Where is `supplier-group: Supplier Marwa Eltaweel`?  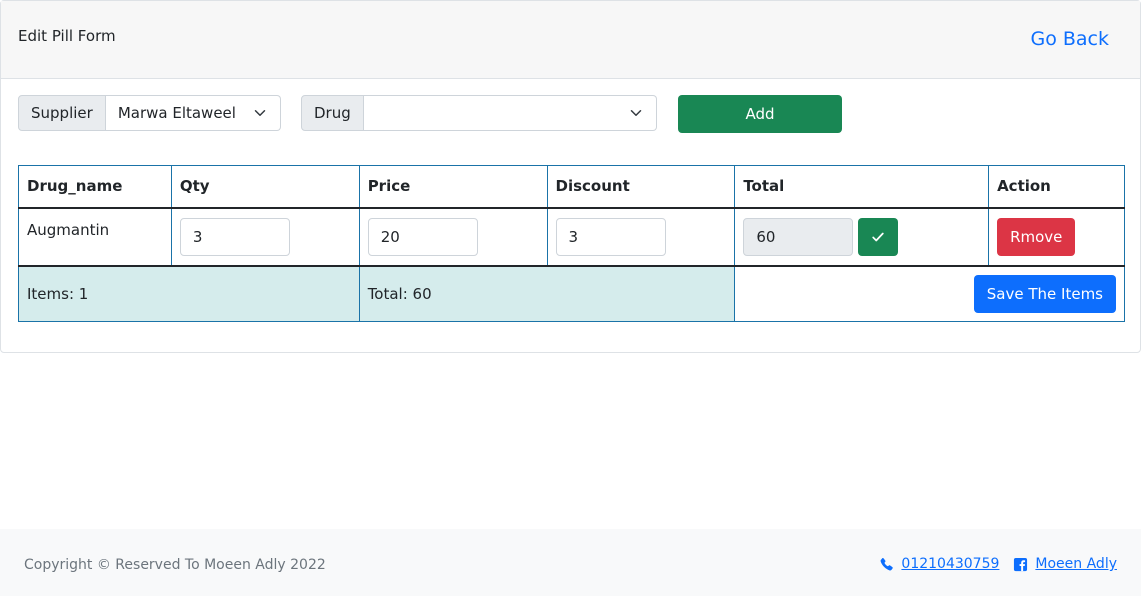 supplier-group: Supplier Marwa Eltaweel is located at coordinates (149, 113).